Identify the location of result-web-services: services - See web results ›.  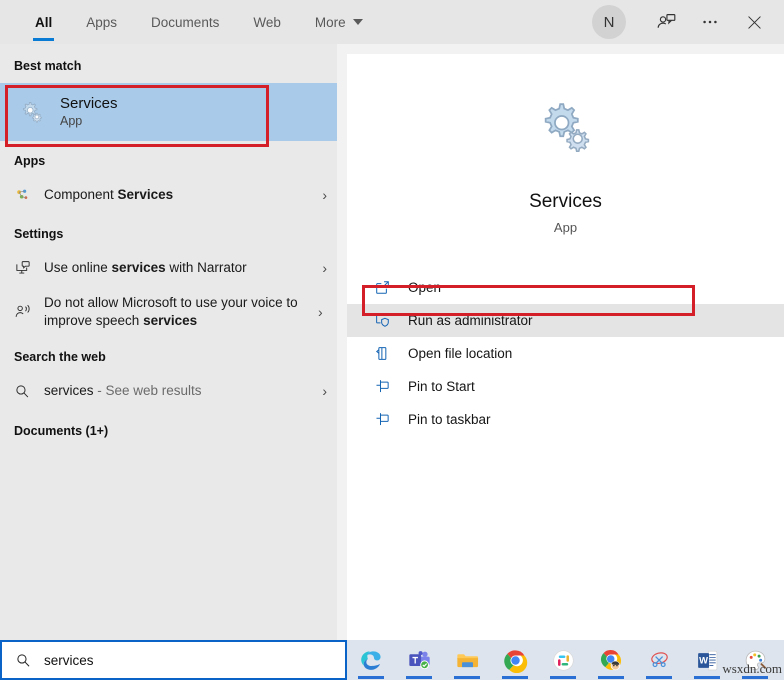
(168, 391).